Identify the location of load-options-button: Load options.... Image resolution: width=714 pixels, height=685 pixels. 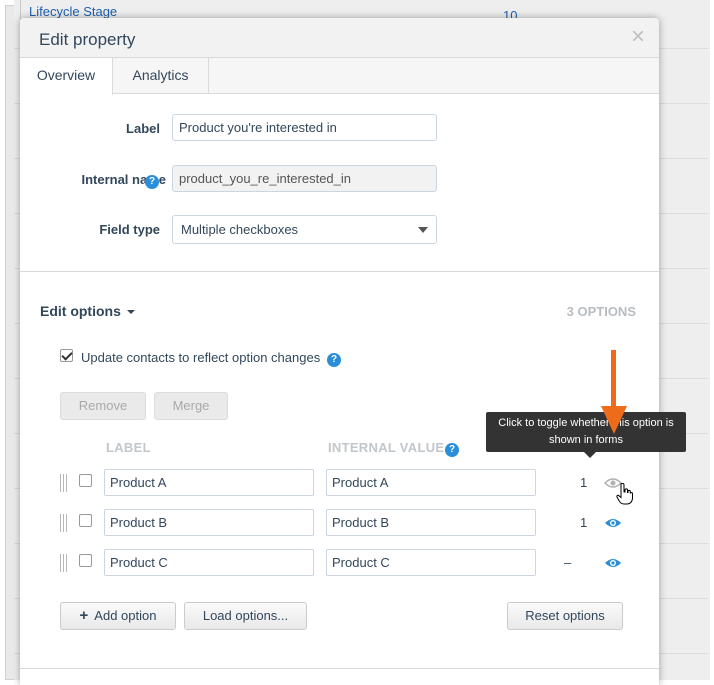
(245, 616).